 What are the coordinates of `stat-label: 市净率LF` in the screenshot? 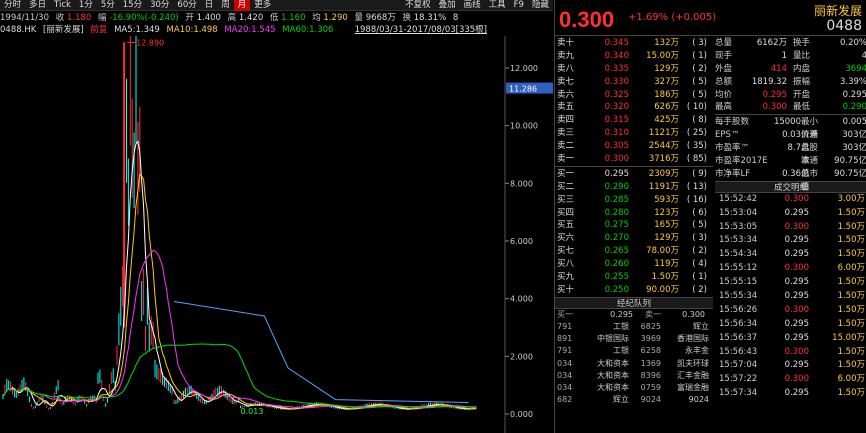 It's located at (733, 173).